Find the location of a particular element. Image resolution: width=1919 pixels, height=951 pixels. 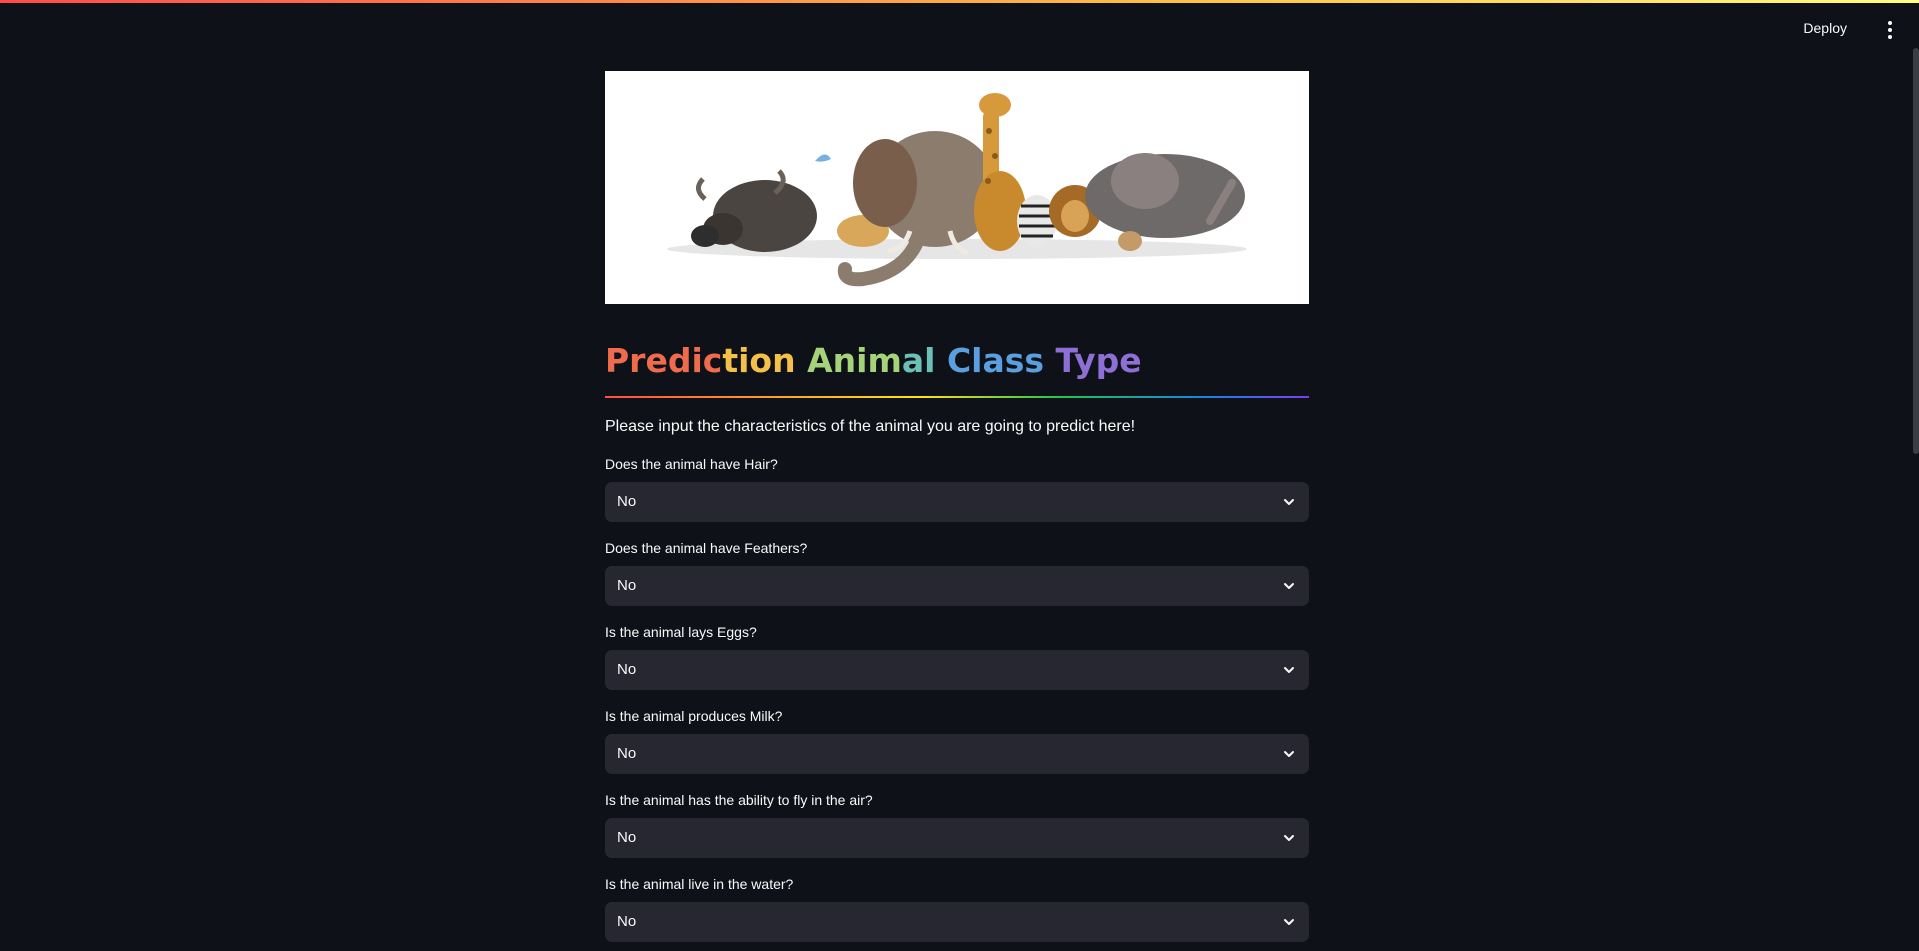

field-label: Does the animal have Hair? is located at coordinates (691, 464).